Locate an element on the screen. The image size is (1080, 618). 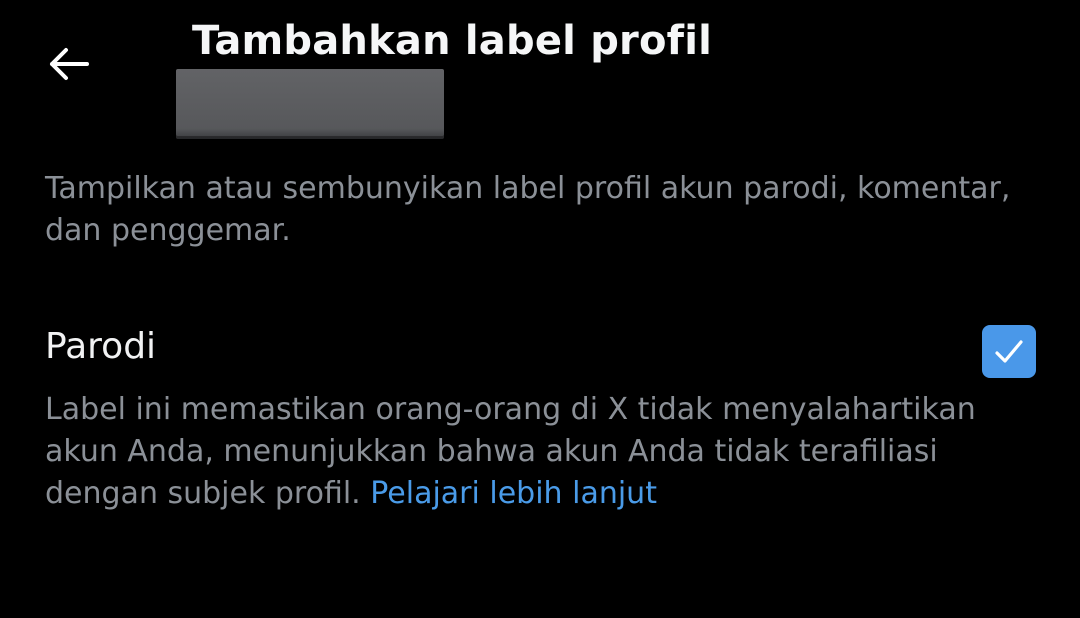
redacted-username-block is located at coordinates (310, 104).